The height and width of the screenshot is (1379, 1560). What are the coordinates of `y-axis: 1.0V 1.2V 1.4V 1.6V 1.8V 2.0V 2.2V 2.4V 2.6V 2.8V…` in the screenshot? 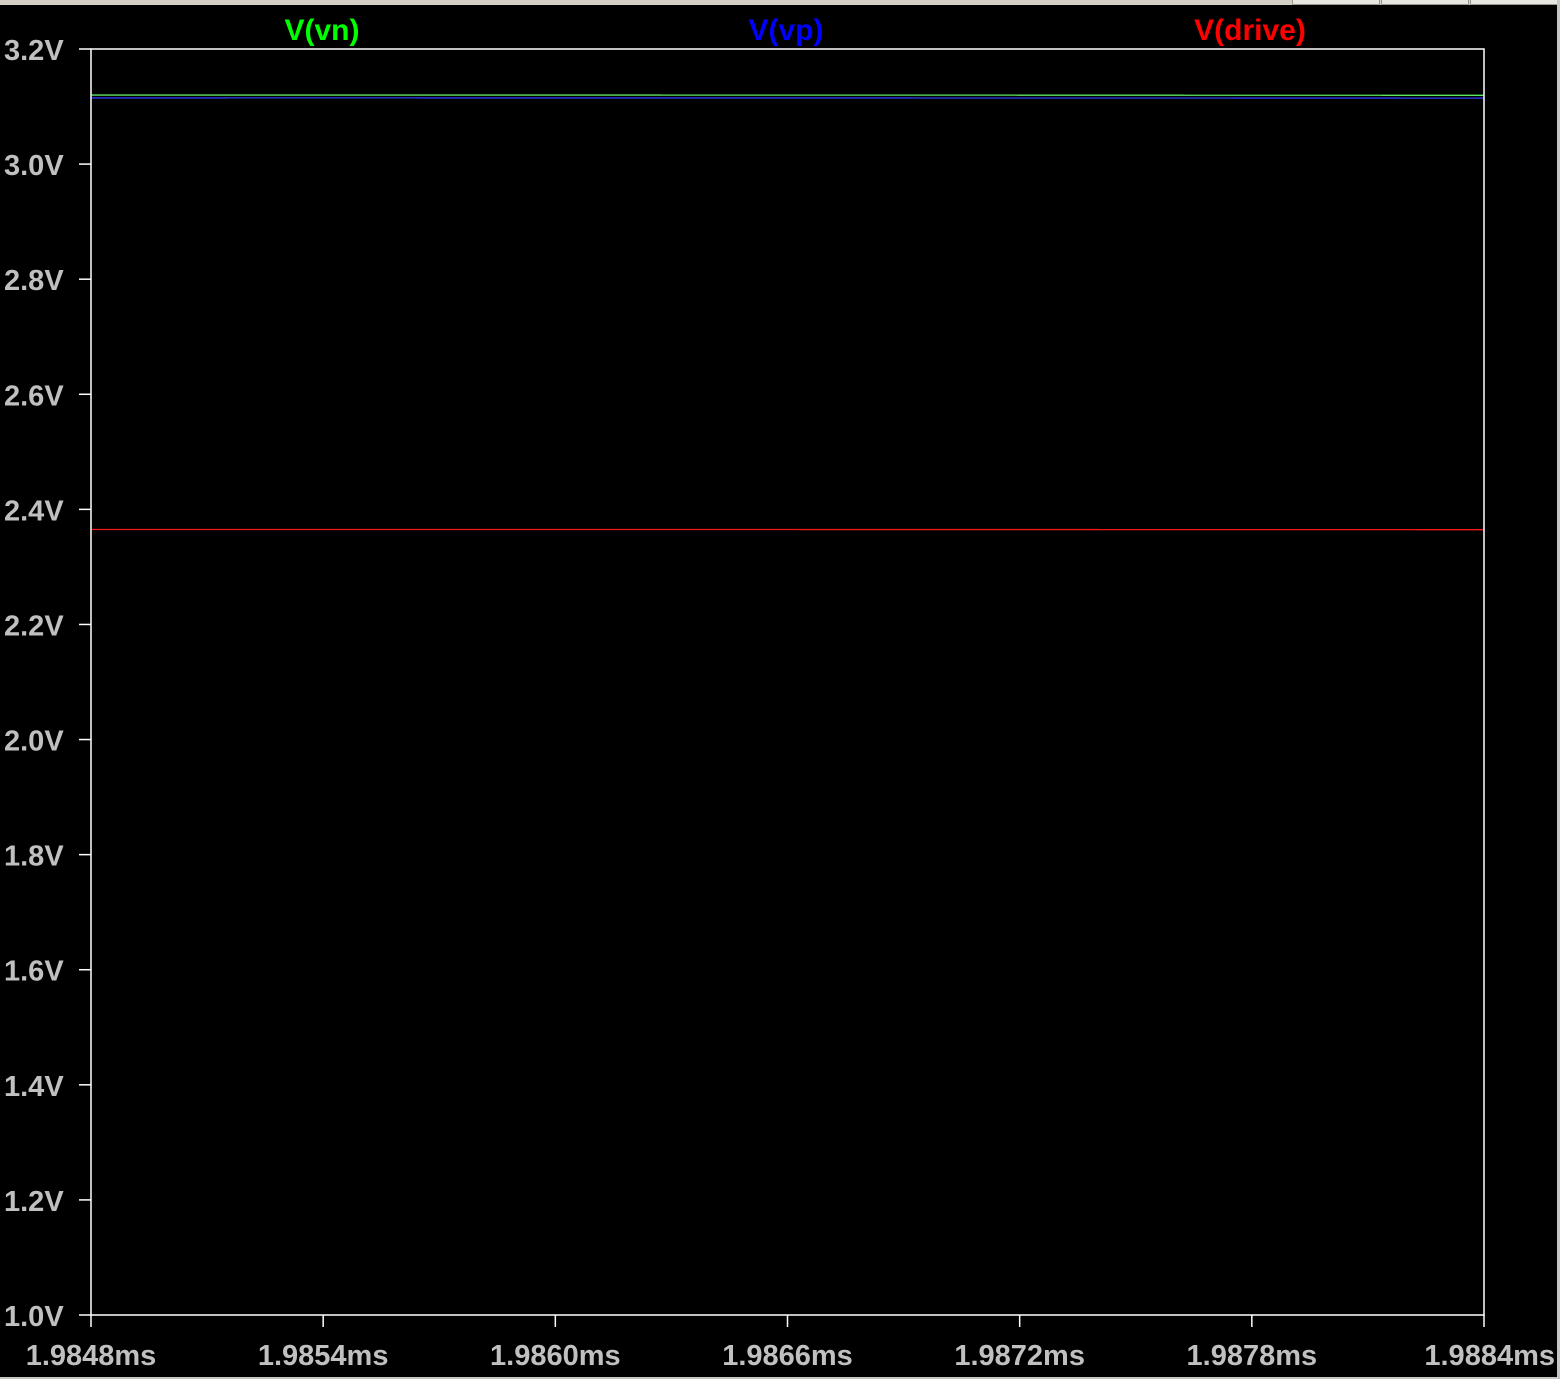 It's located at (47, 684).